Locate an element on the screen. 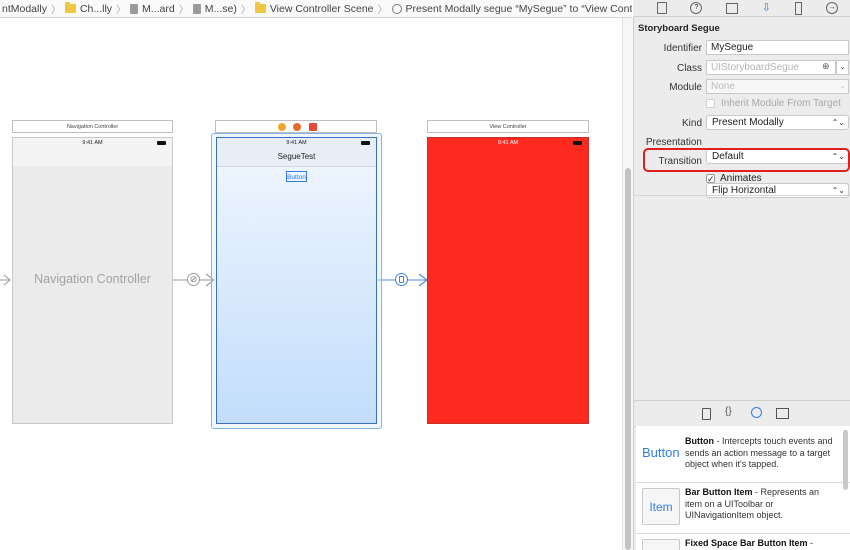 This screenshot has height=550, width=850. navigation-bar-title: SegueTest is located at coordinates (296, 157).